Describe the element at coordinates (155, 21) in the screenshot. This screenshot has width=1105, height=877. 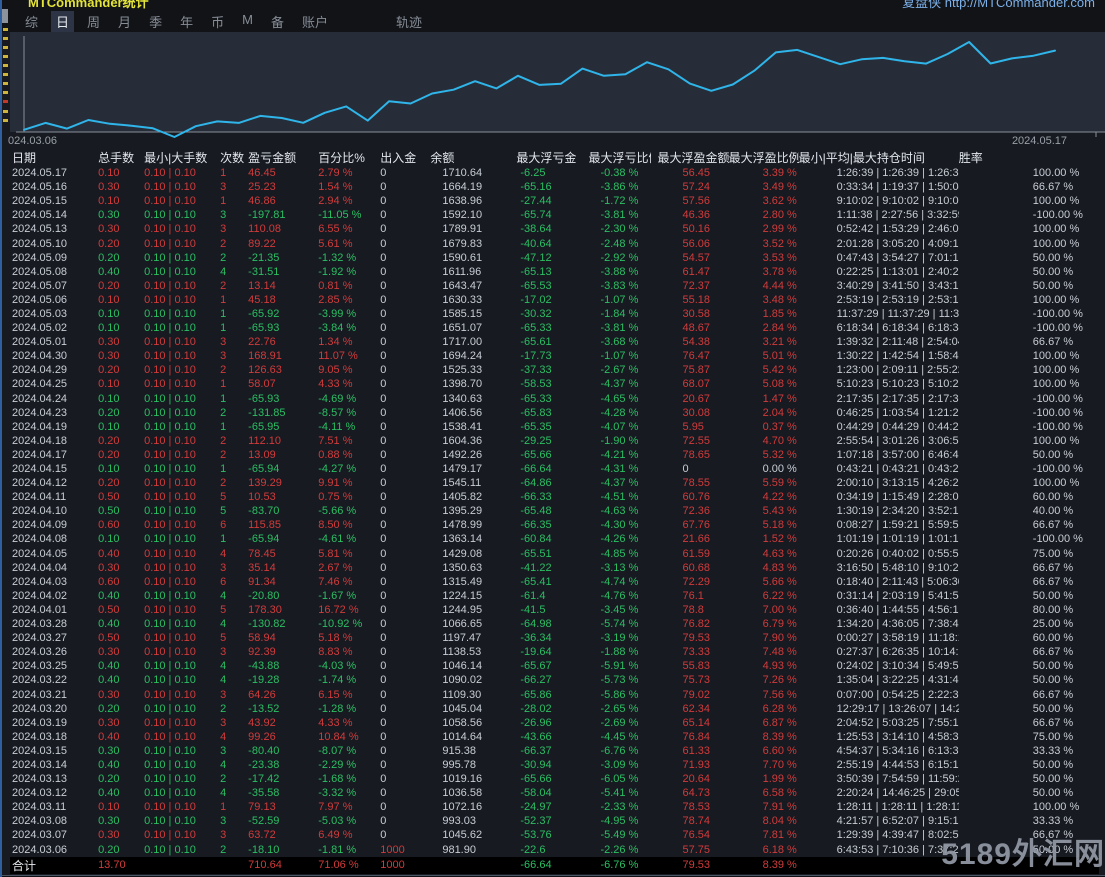
I see `menu-item-4: 季` at that location.